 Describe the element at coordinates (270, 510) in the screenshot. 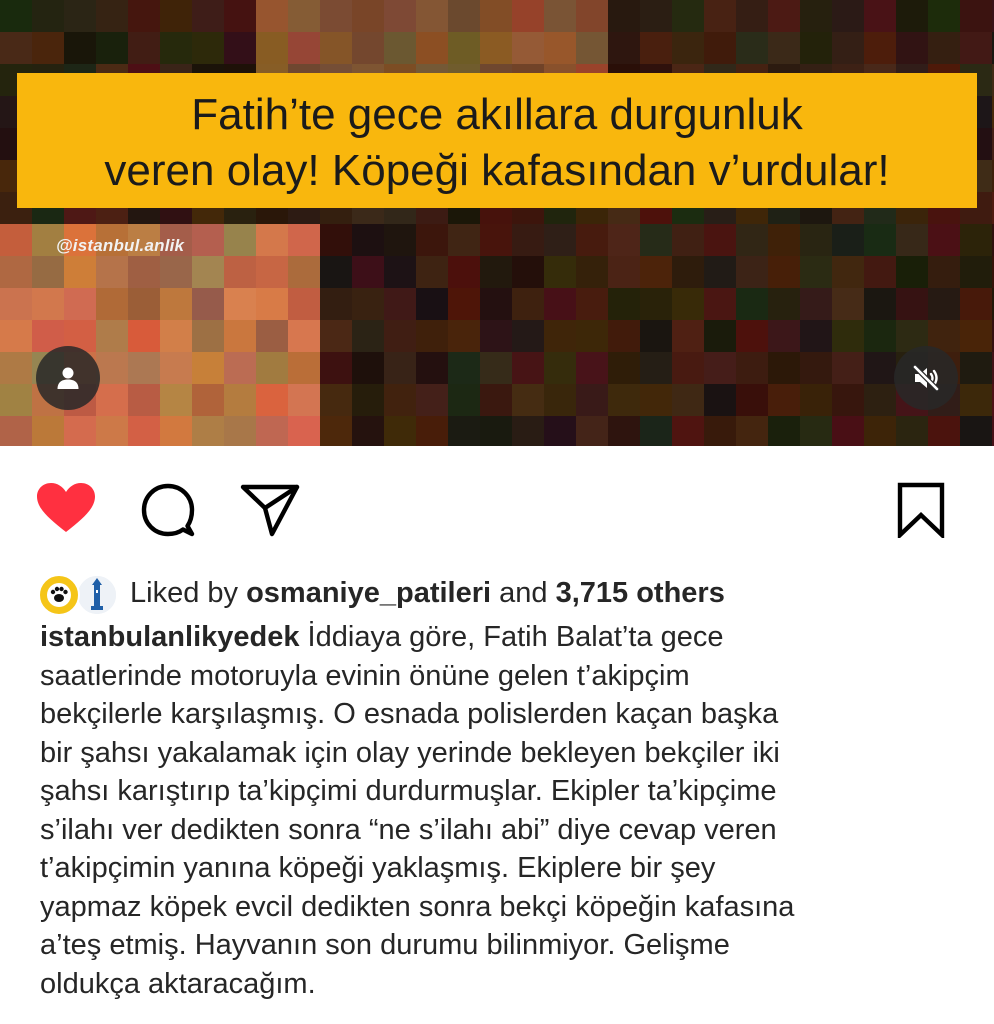

I see `paper-plane-icon` at that location.